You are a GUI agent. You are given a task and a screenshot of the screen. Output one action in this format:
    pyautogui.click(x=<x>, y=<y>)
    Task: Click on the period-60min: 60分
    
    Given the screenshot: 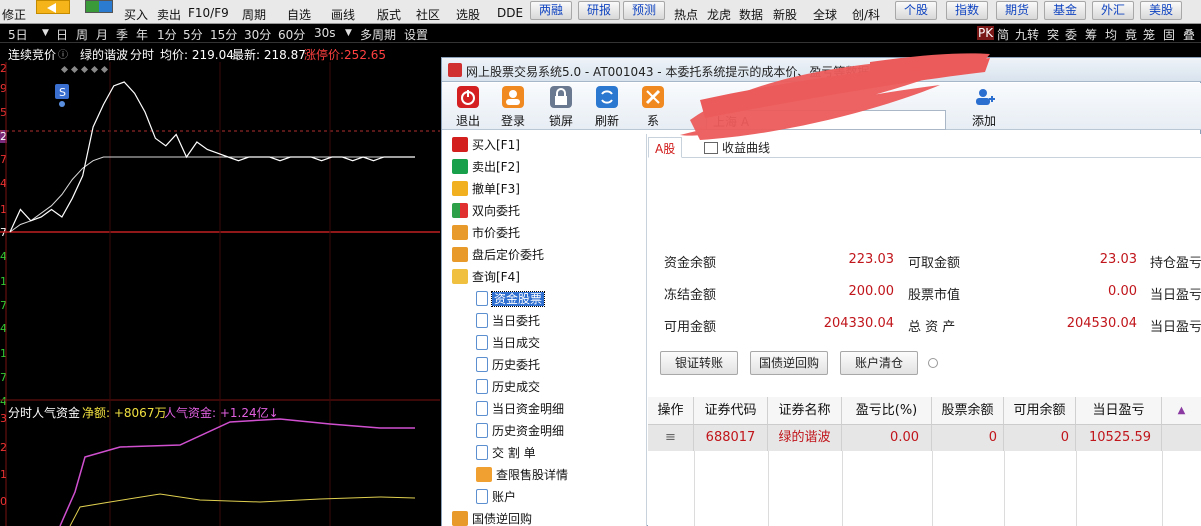 What is the action you would take?
    pyautogui.click(x=291, y=34)
    